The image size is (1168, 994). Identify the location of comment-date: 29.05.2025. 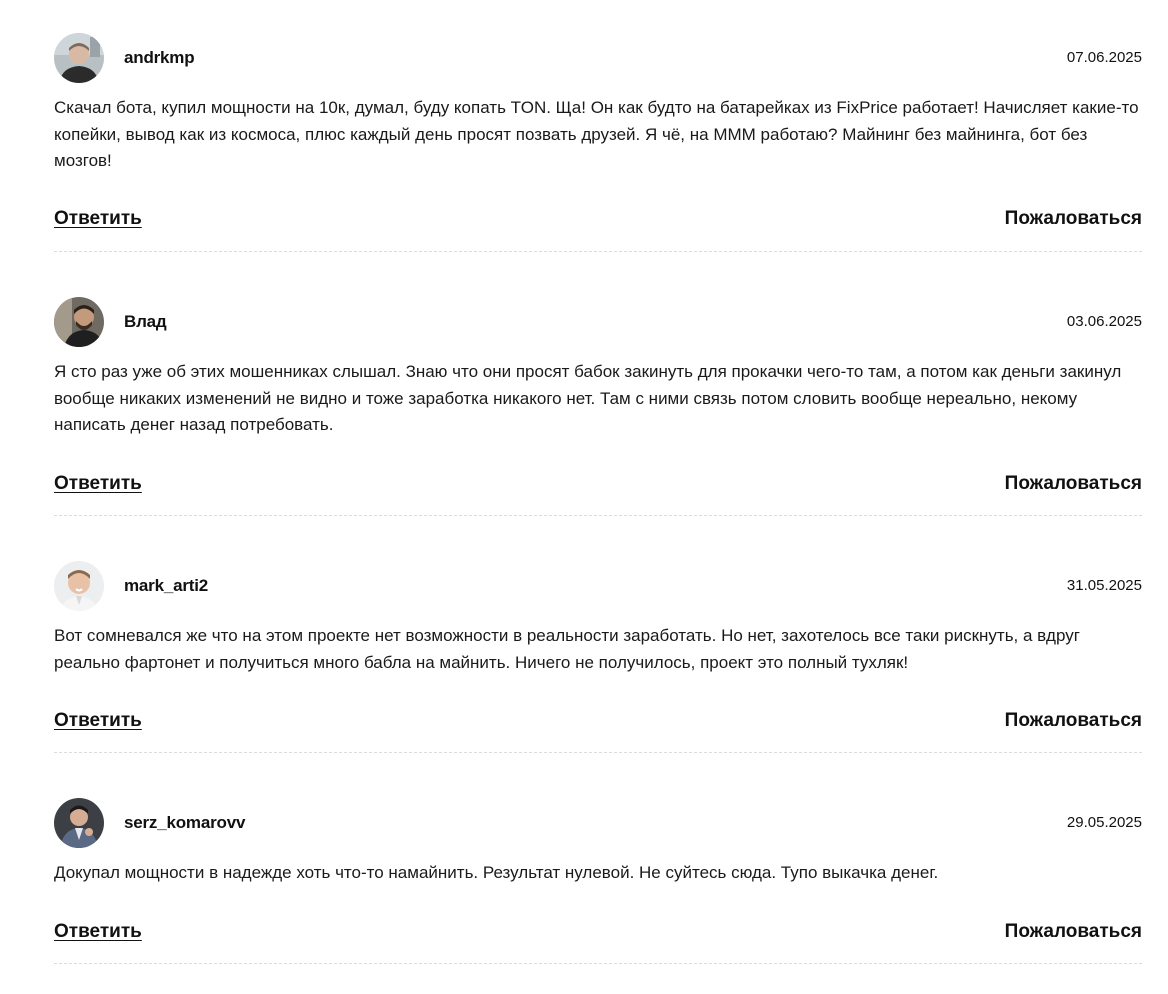
(1104, 822).